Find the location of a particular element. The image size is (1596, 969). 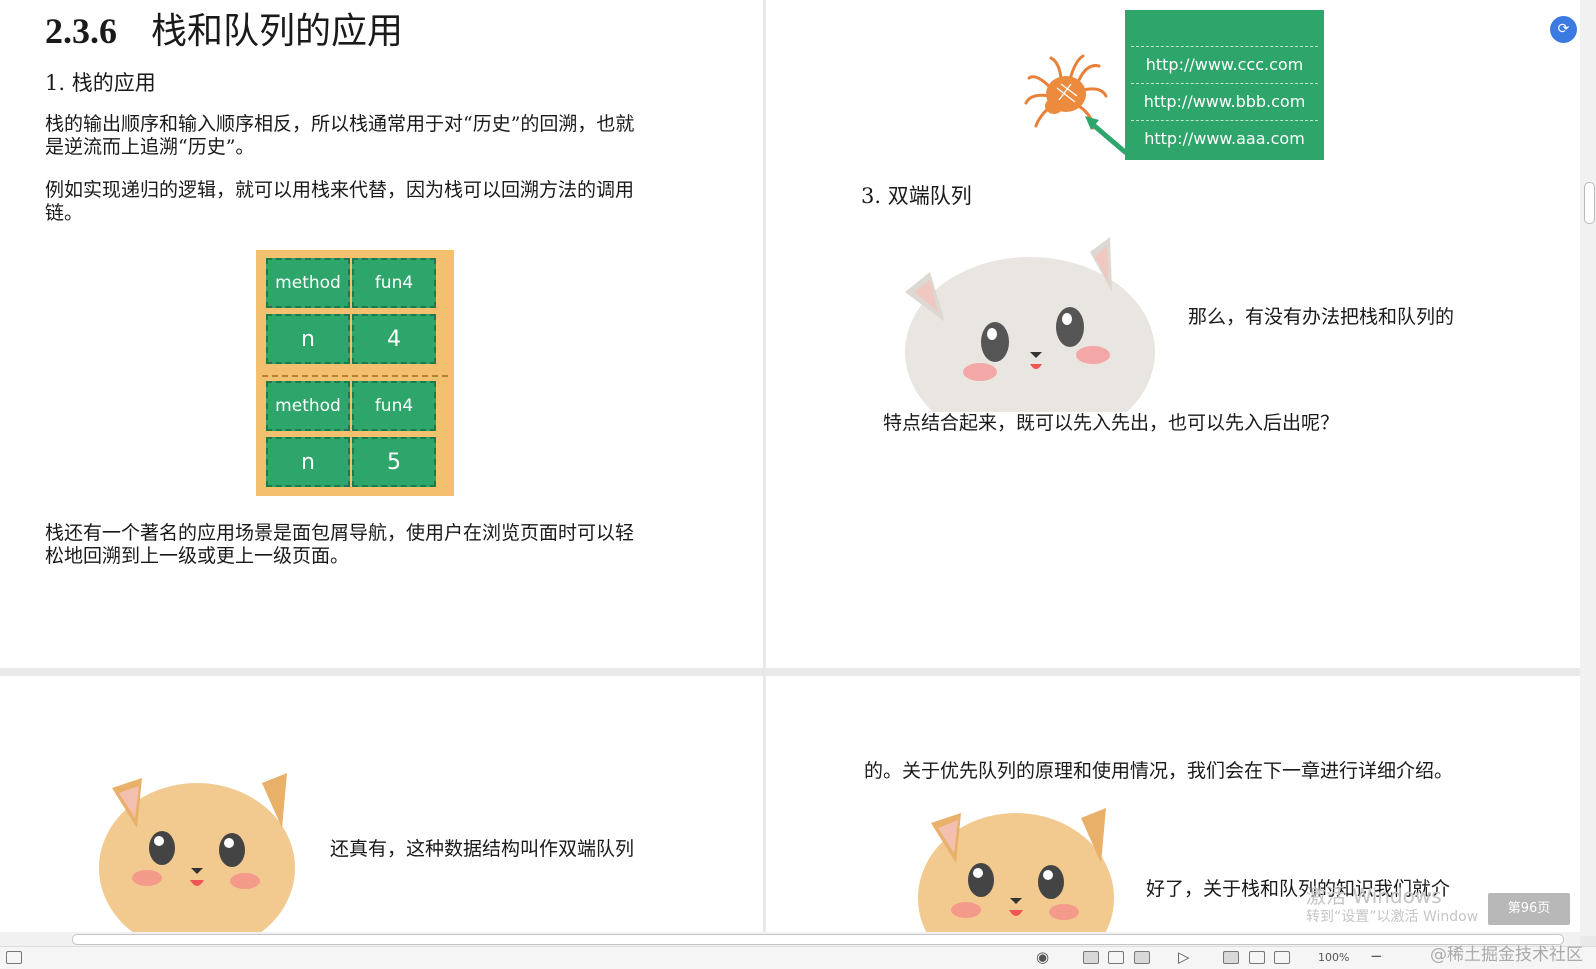

subheading-deque: 3. 双端队列 is located at coordinates (916, 196).